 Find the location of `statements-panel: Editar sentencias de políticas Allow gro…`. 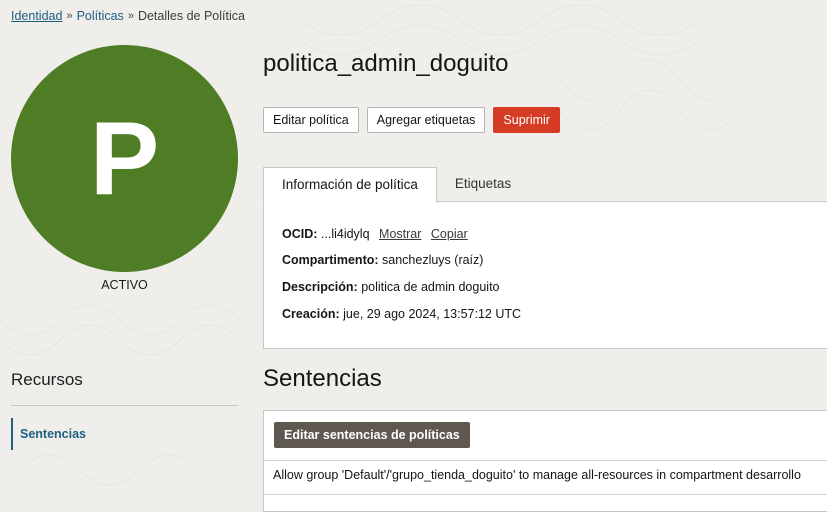

statements-panel: Editar sentencias de políticas Allow gro… is located at coordinates (545, 461).